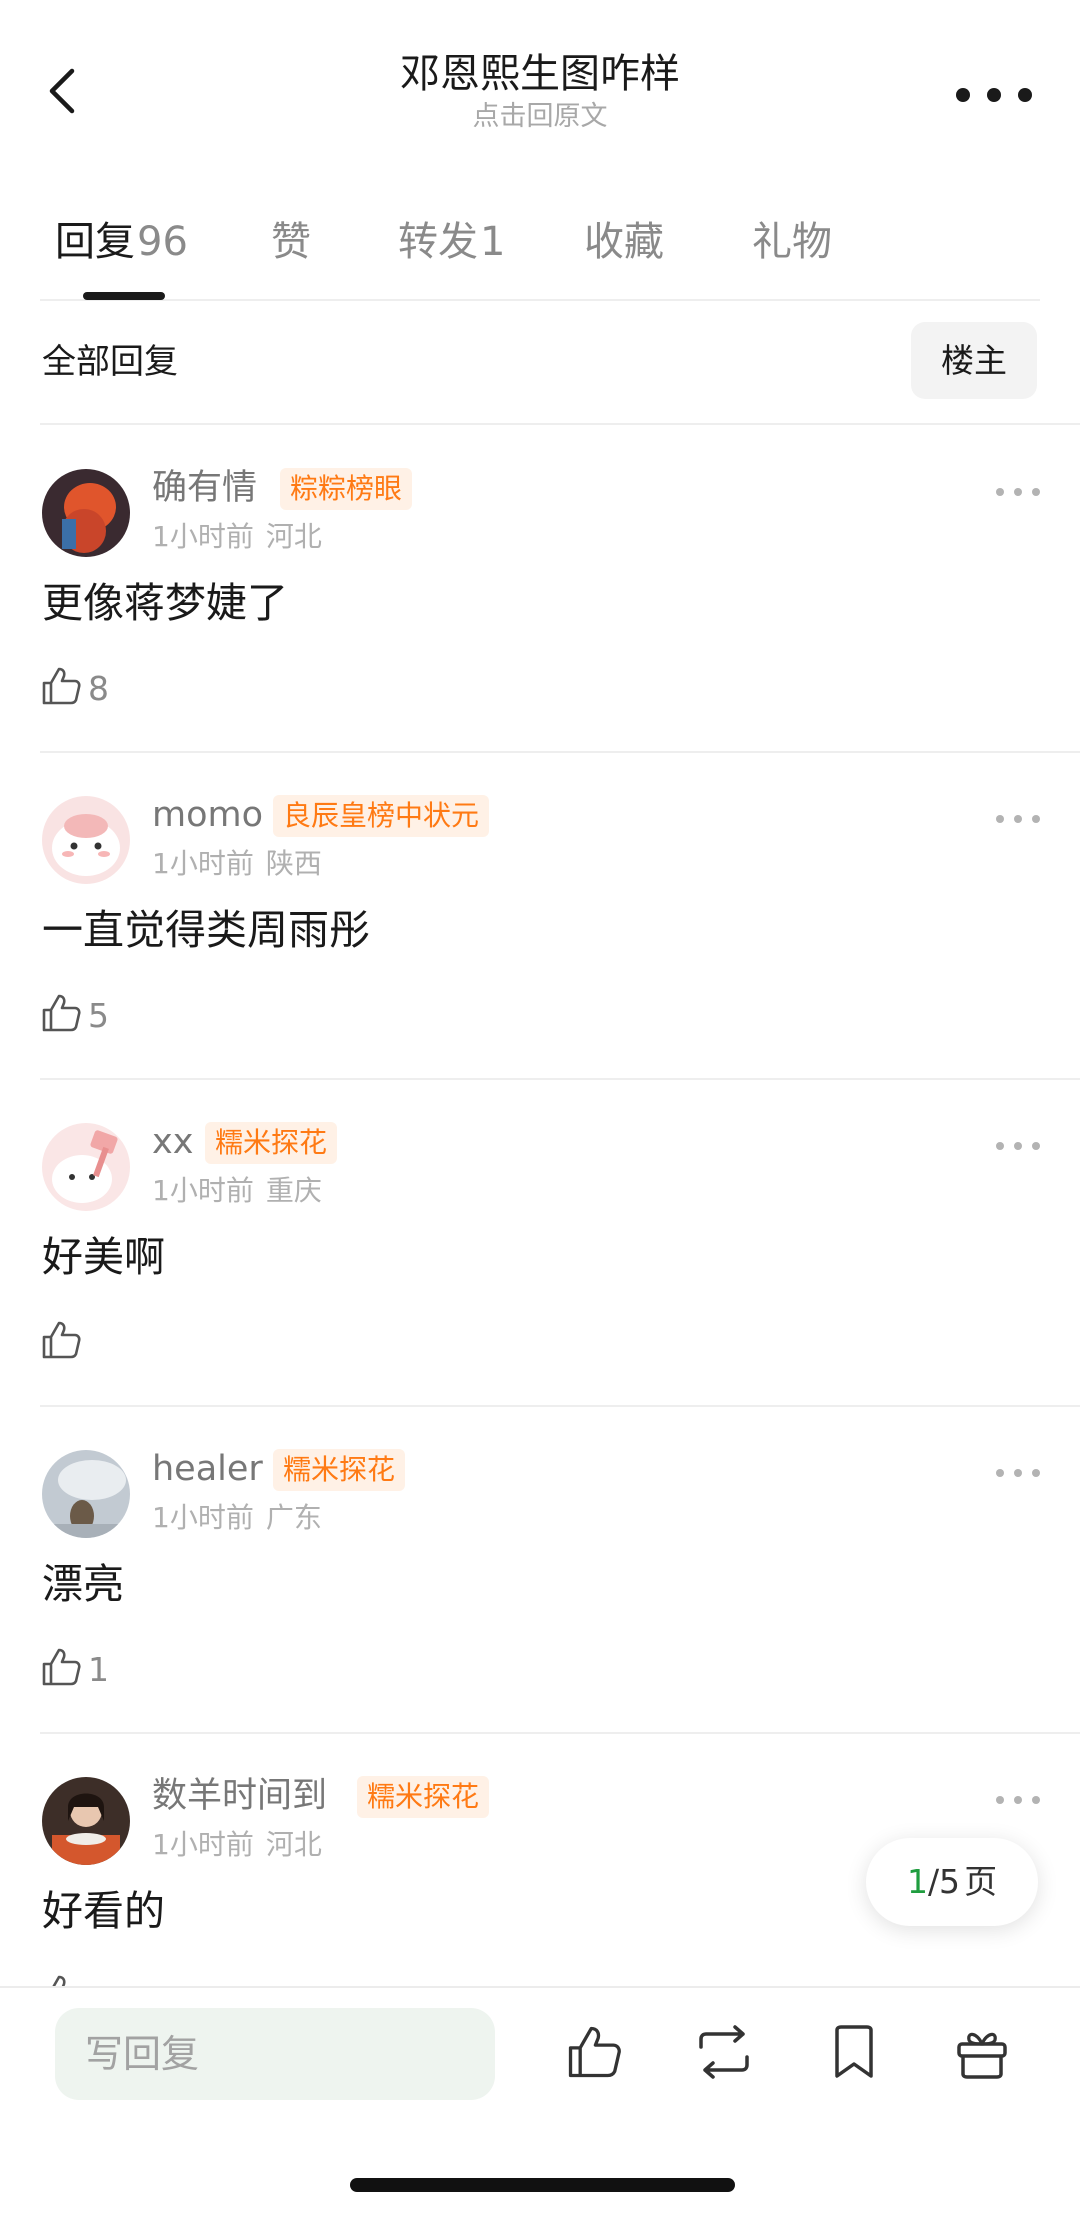 The height and width of the screenshot is (2215, 1080). Describe the element at coordinates (381, 816) in the screenshot. I see `user-badge: 良辰皇榜中状元` at that location.